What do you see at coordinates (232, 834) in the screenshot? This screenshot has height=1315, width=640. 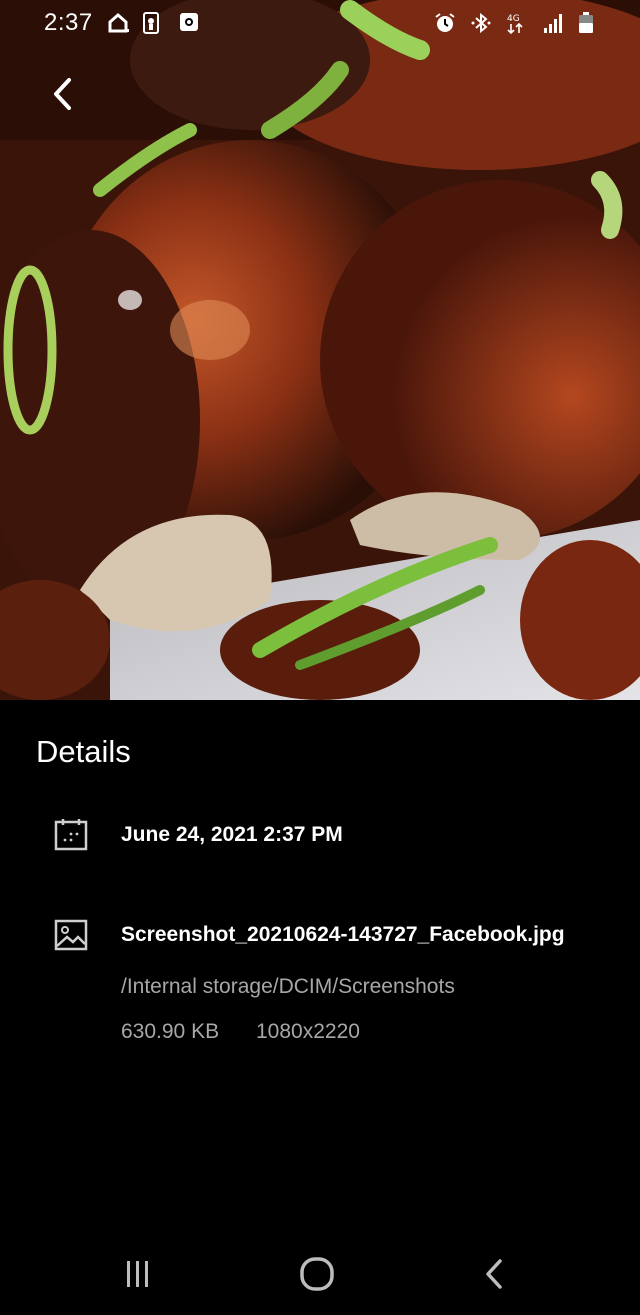 I see `date-time-text: June 24, 2021 2:37 PM` at bounding box center [232, 834].